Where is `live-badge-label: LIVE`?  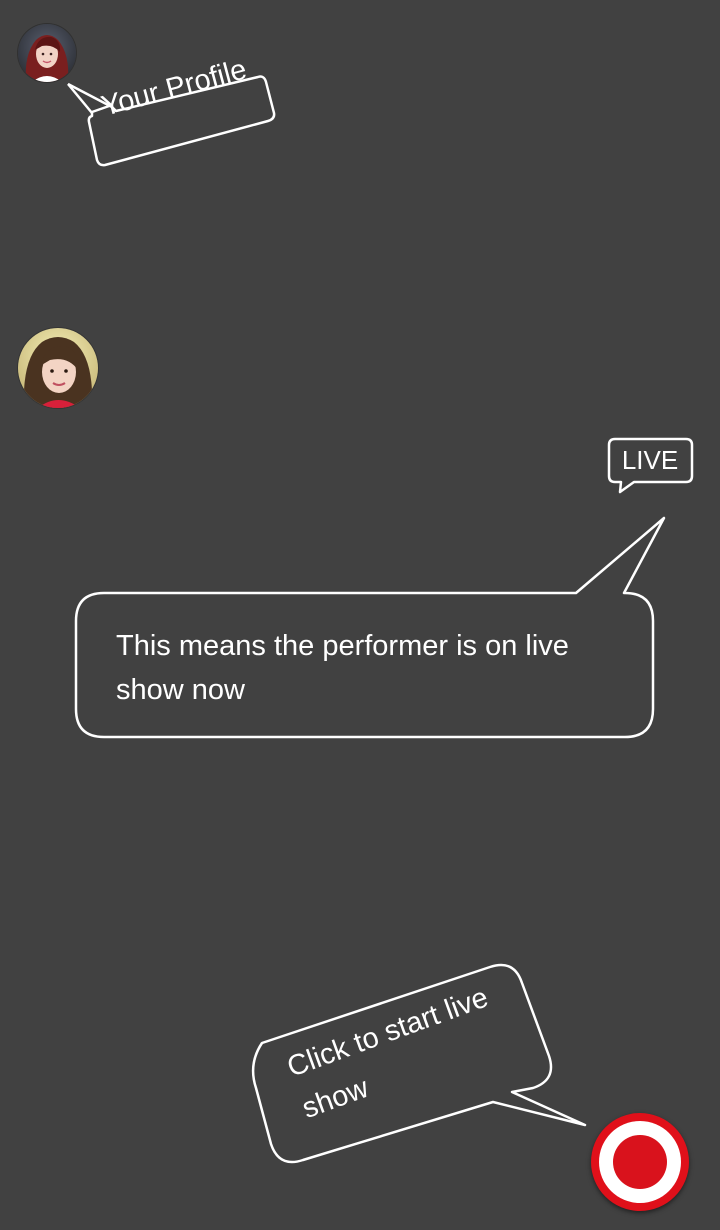
live-badge-label: LIVE is located at coordinates (650, 460).